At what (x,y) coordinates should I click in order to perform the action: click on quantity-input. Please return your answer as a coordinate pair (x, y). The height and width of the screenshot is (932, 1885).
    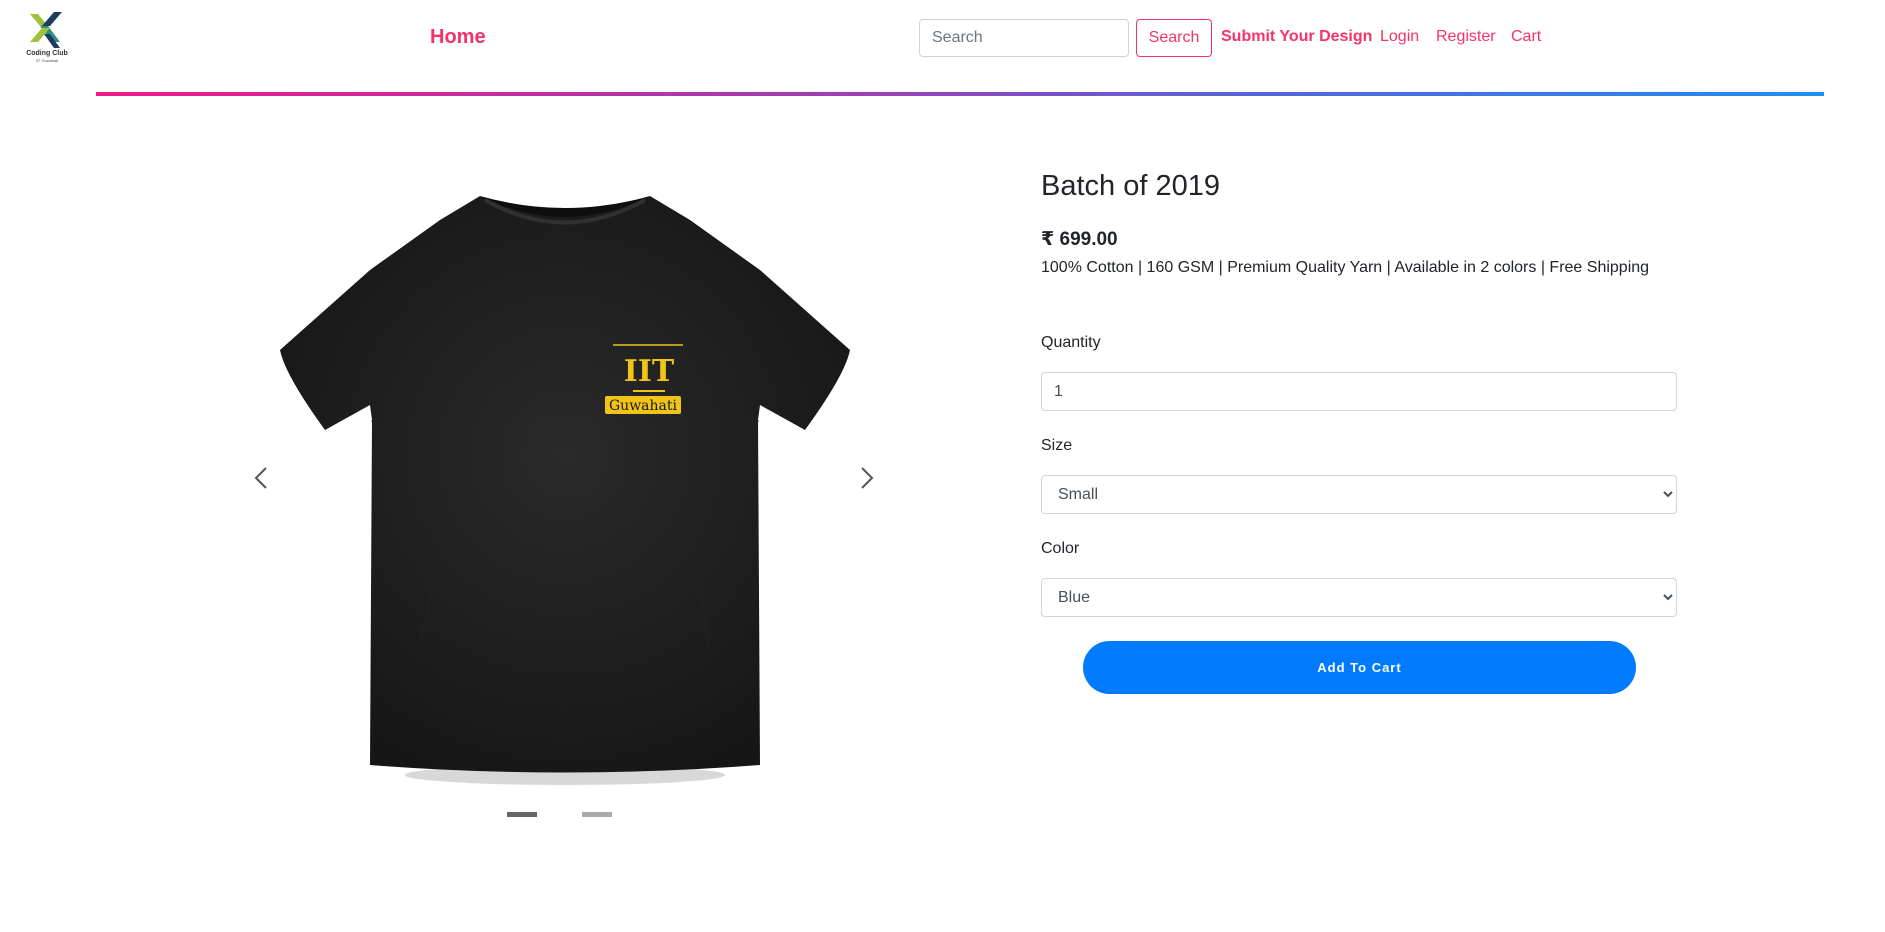
    Looking at the image, I should click on (1359, 391).